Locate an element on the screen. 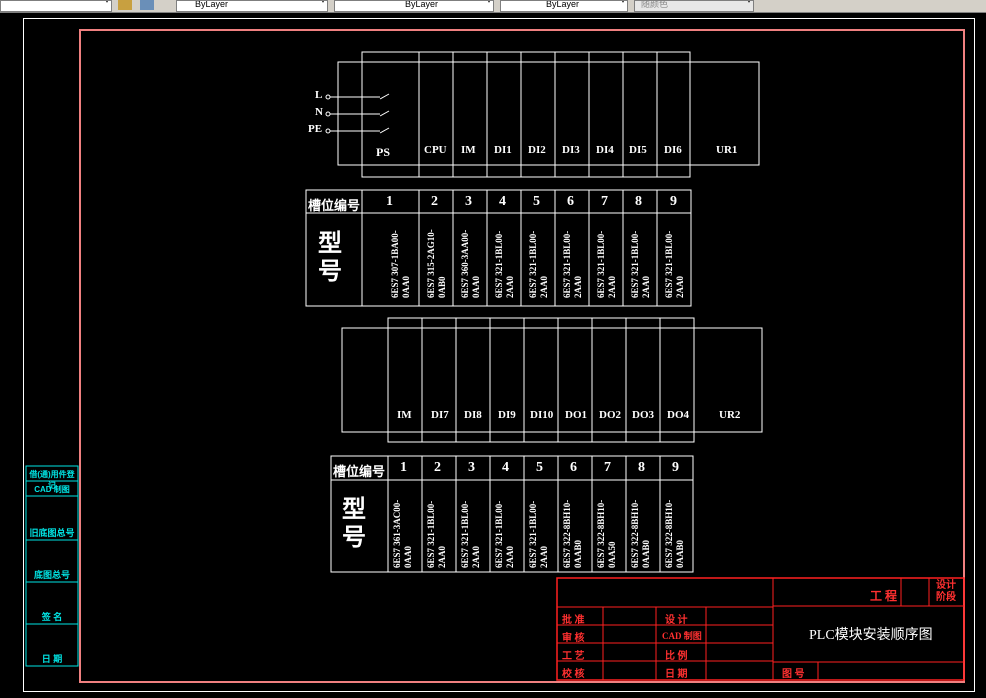  rack1-slot-di2: DI2 is located at coordinates (537, 150).